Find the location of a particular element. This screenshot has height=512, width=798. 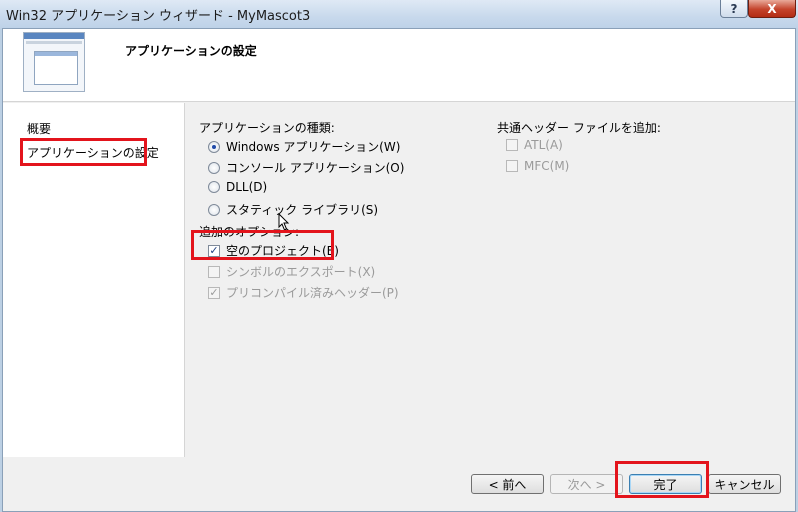

app-type-label: アプリケーションの種類: is located at coordinates (267, 128).